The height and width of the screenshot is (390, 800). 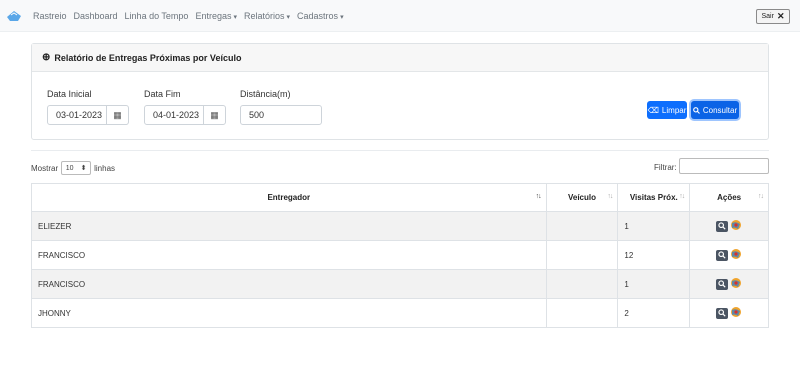 What do you see at coordinates (281, 115) in the screenshot?
I see `distancia-field: 500` at bounding box center [281, 115].